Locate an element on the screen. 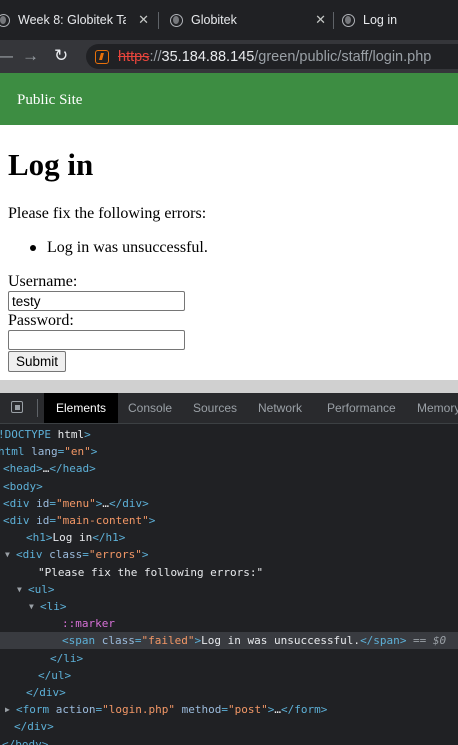 The height and width of the screenshot is (745, 458). forward-arrow-icon: → is located at coordinates (30, 56).